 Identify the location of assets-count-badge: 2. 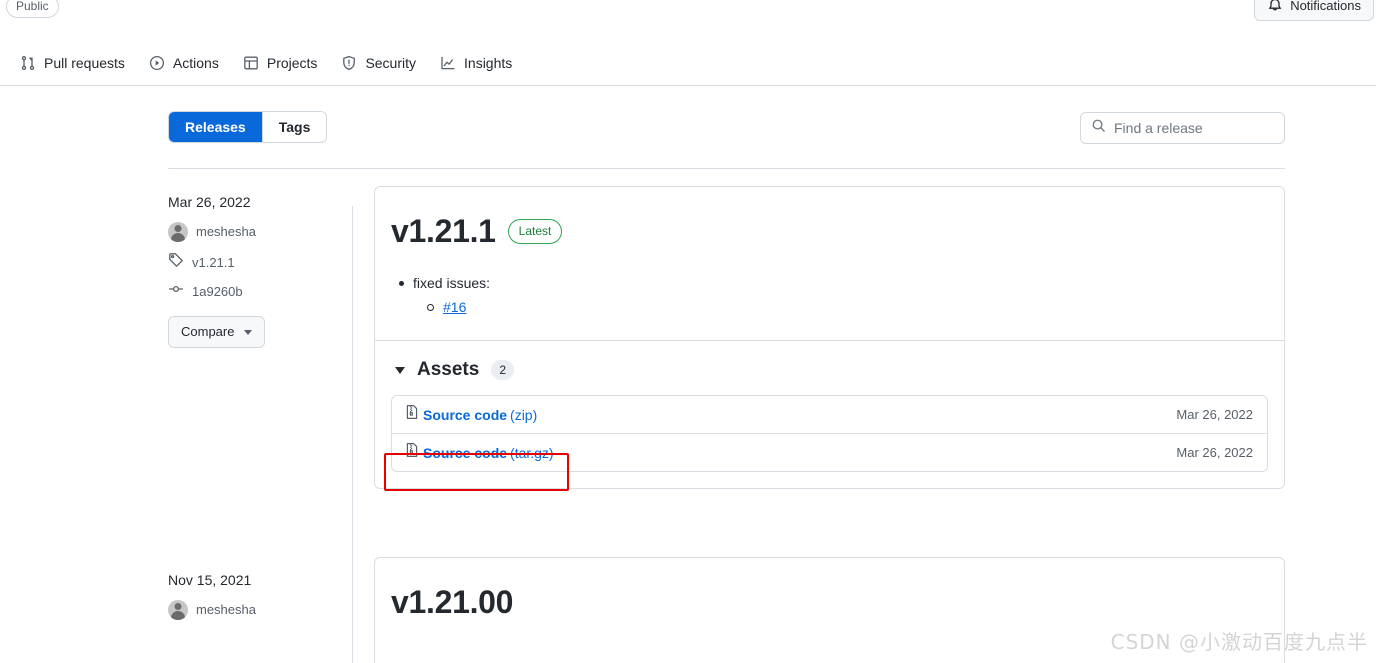
(503, 370).